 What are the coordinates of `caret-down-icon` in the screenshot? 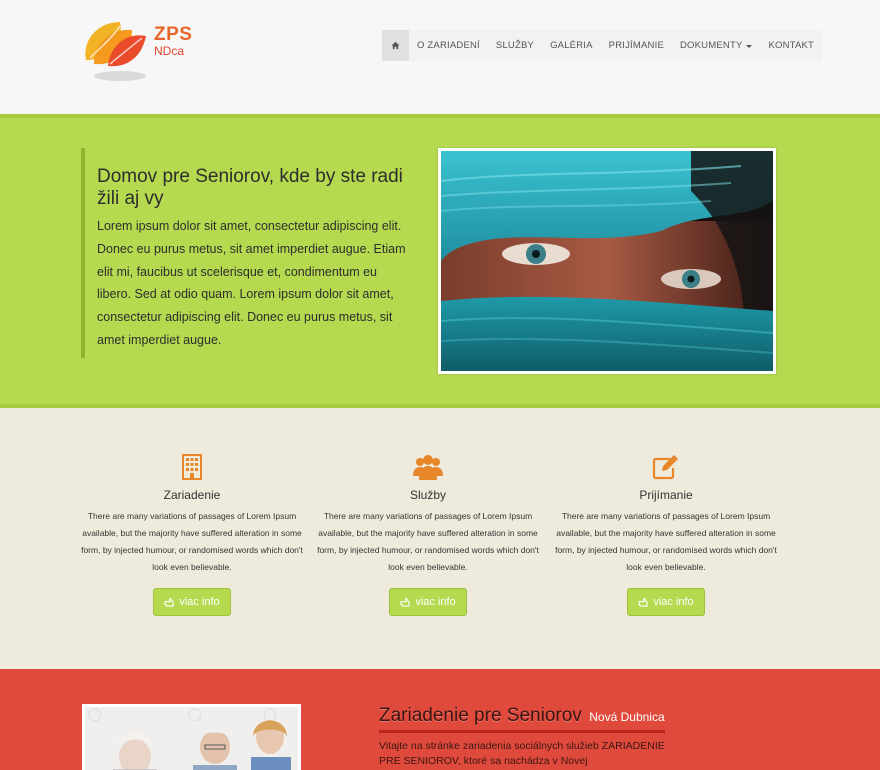 It's located at (749, 46).